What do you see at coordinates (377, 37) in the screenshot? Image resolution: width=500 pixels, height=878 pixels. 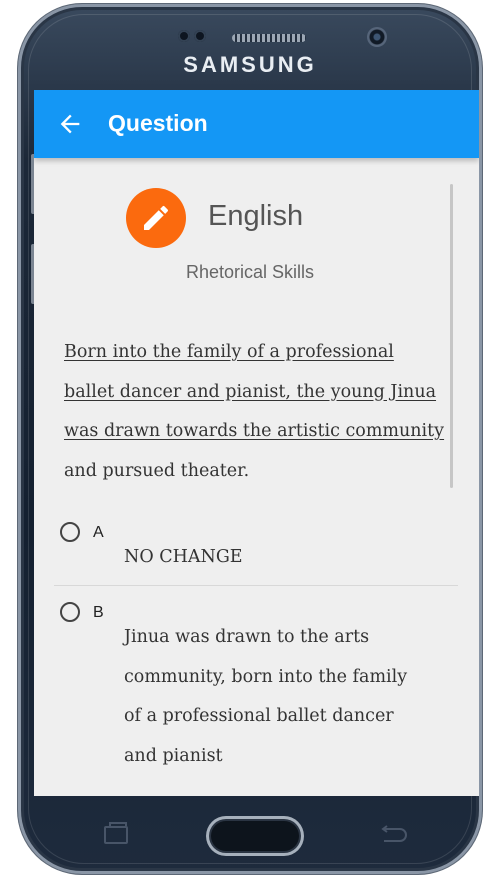 I see `front-camera-icon` at bounding box center [377, 37].